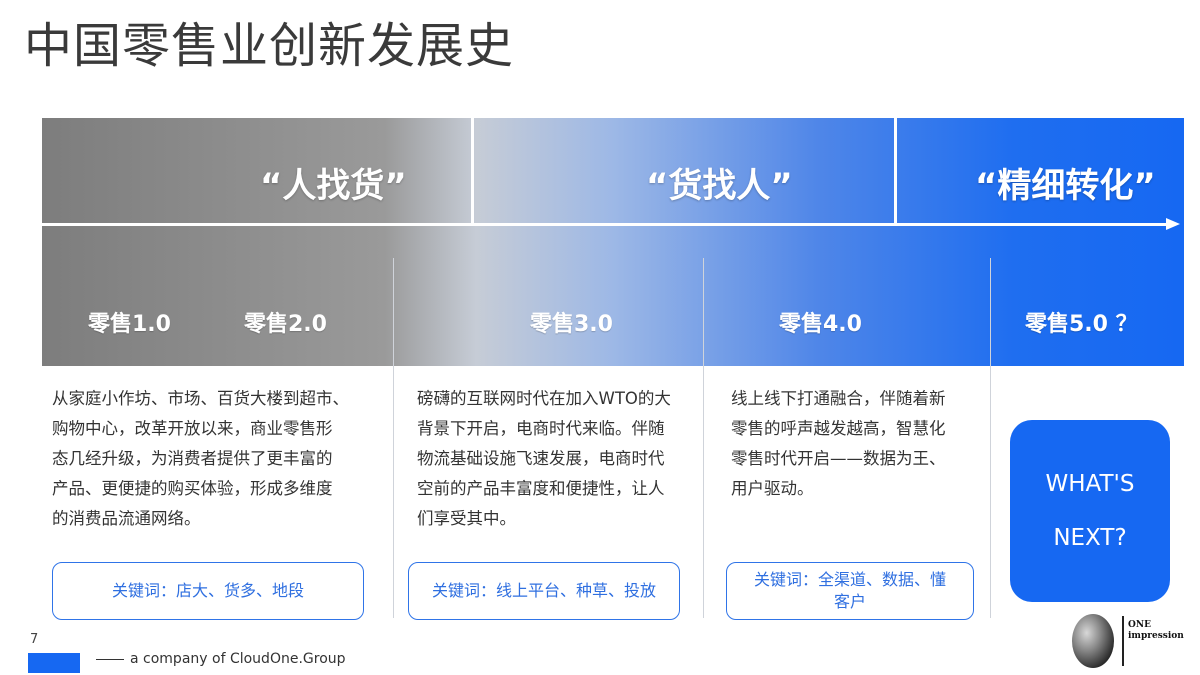 The image size is (1200, 675). I want to click on one-impression-logo: ONE impression, so click(1130, 642).